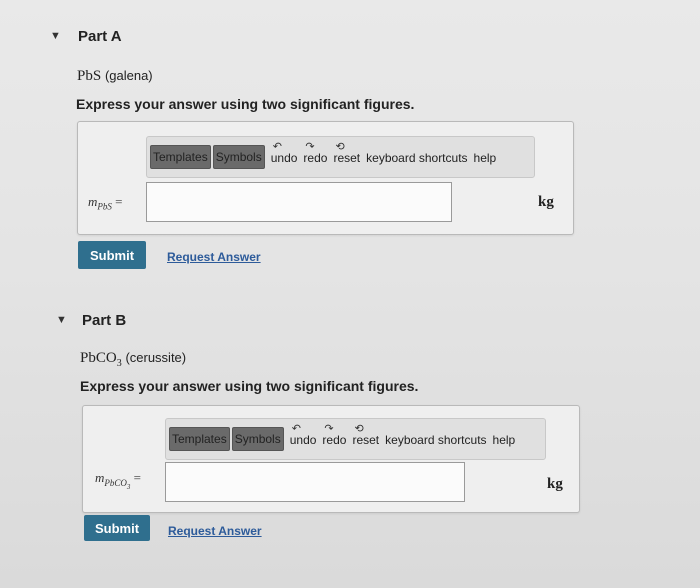 The image size is (700, 588). I want to click on part-b-submit-button: Submit, so click(117, 528).